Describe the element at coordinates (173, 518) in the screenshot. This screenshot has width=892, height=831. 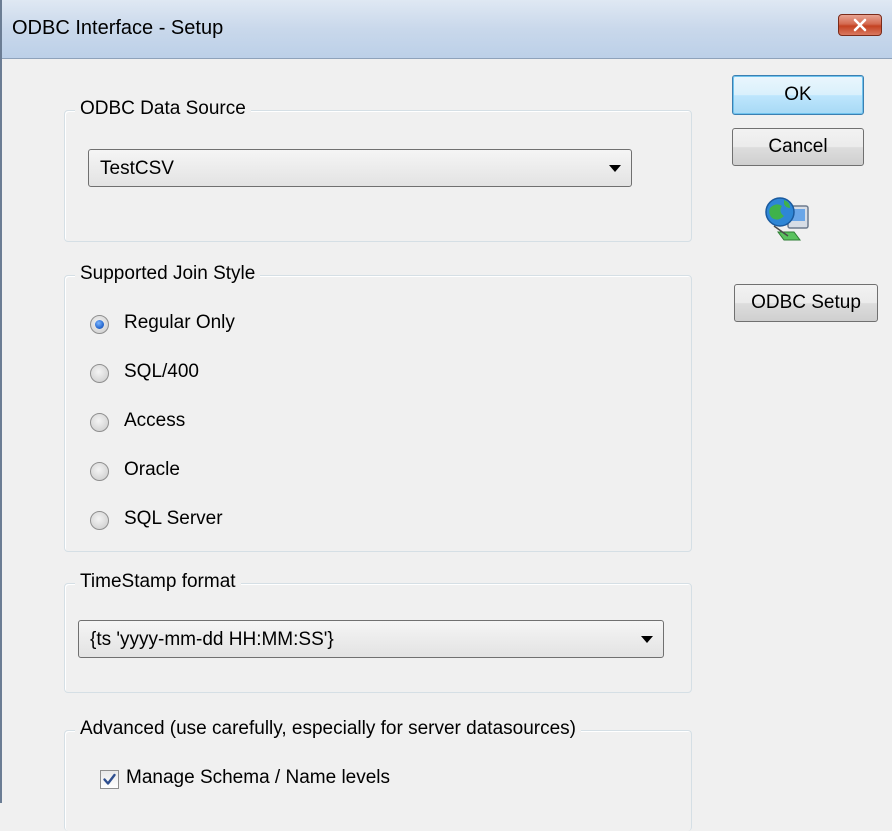
I see `radio-label: SQL Server` at that location.